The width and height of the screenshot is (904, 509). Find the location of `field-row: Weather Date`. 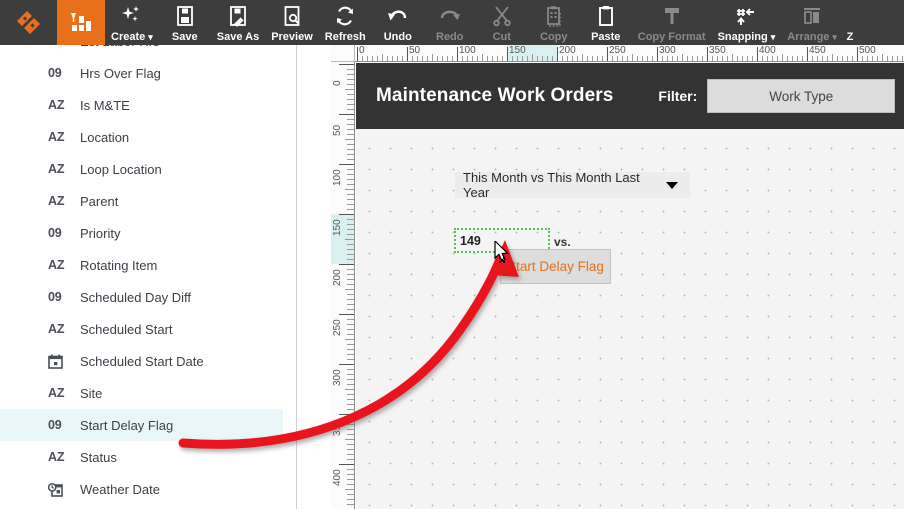

field-row: Weather Date is located at coordinates (141, 489).